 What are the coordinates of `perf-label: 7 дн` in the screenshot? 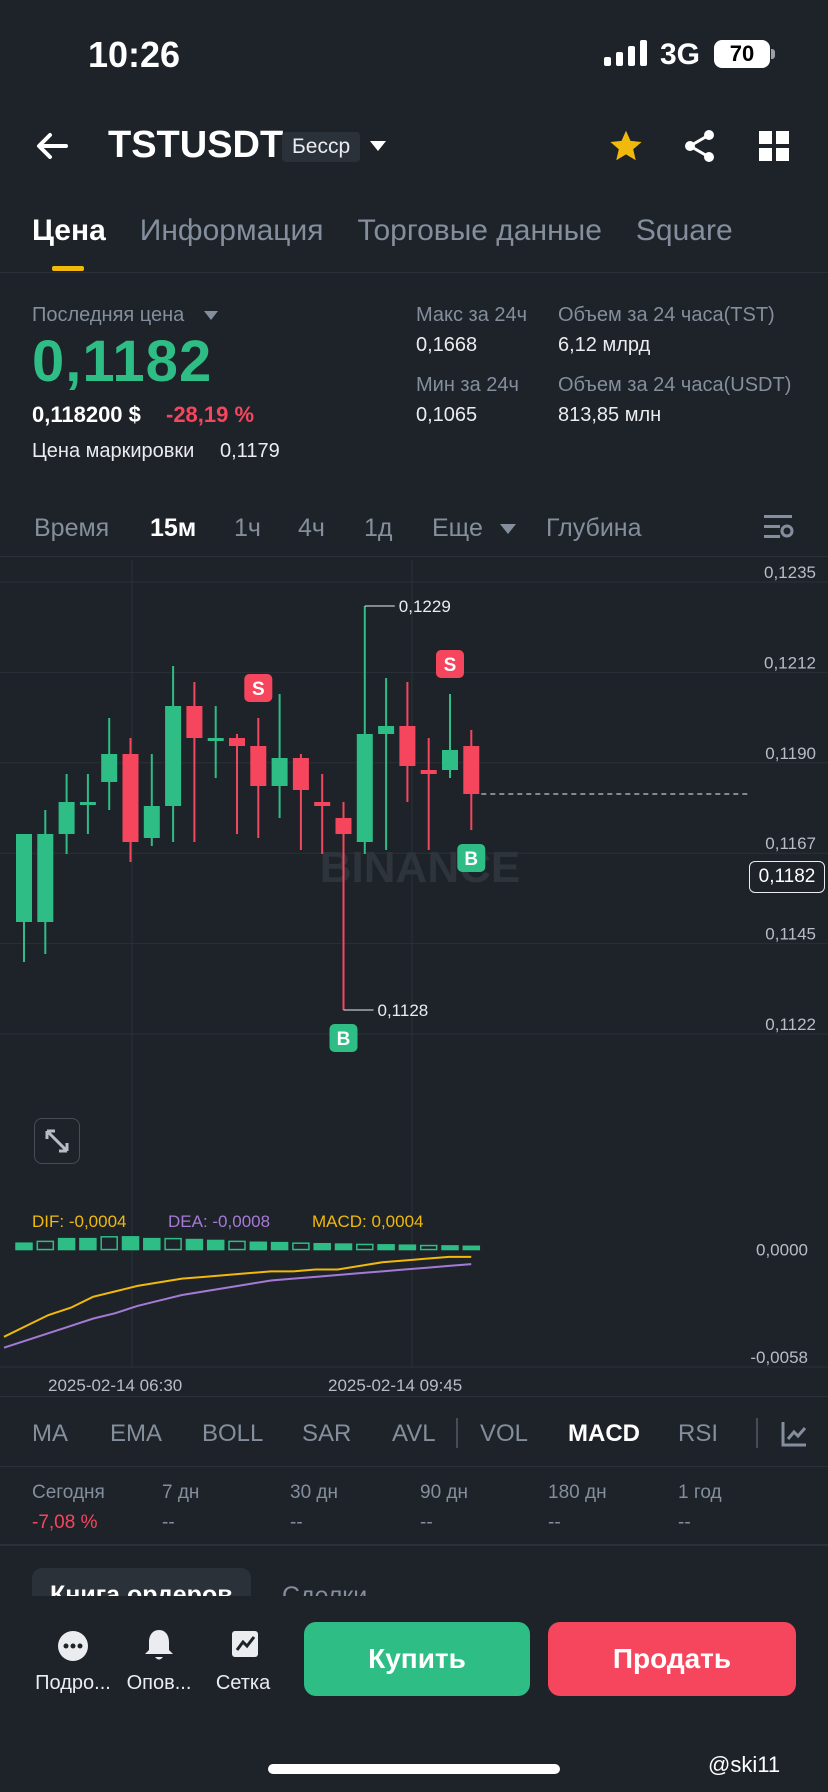 It's located at (181, 1492).